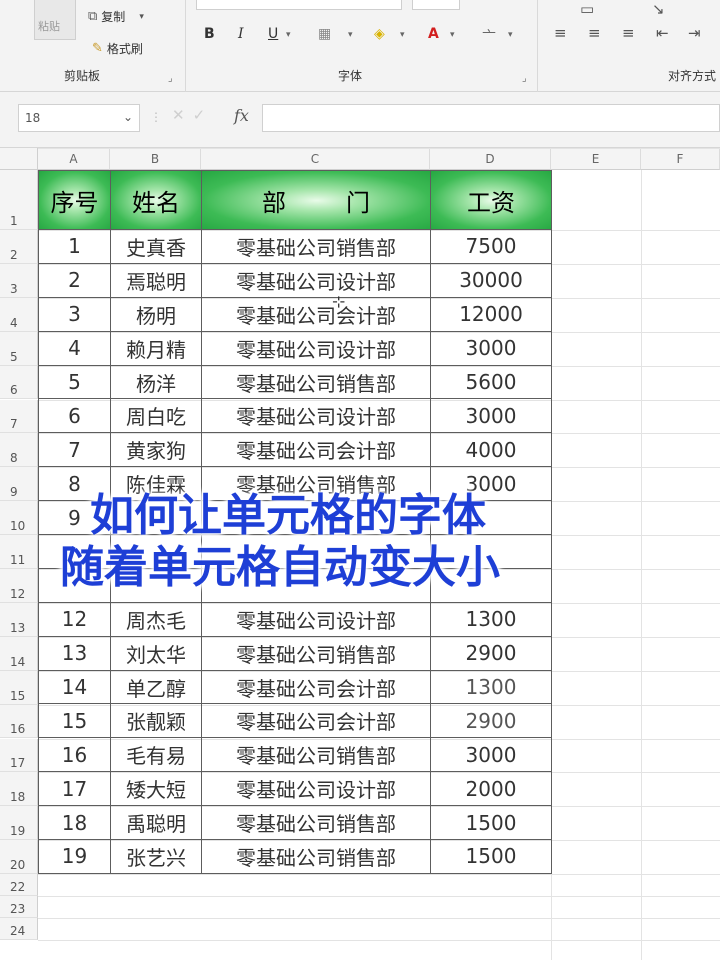 The width and height of the screenshot is (720, 960). What do you see at coordinates (74, 280) in the screenshot?
I see `cell-id: 2` at bounding box center [74, 280].